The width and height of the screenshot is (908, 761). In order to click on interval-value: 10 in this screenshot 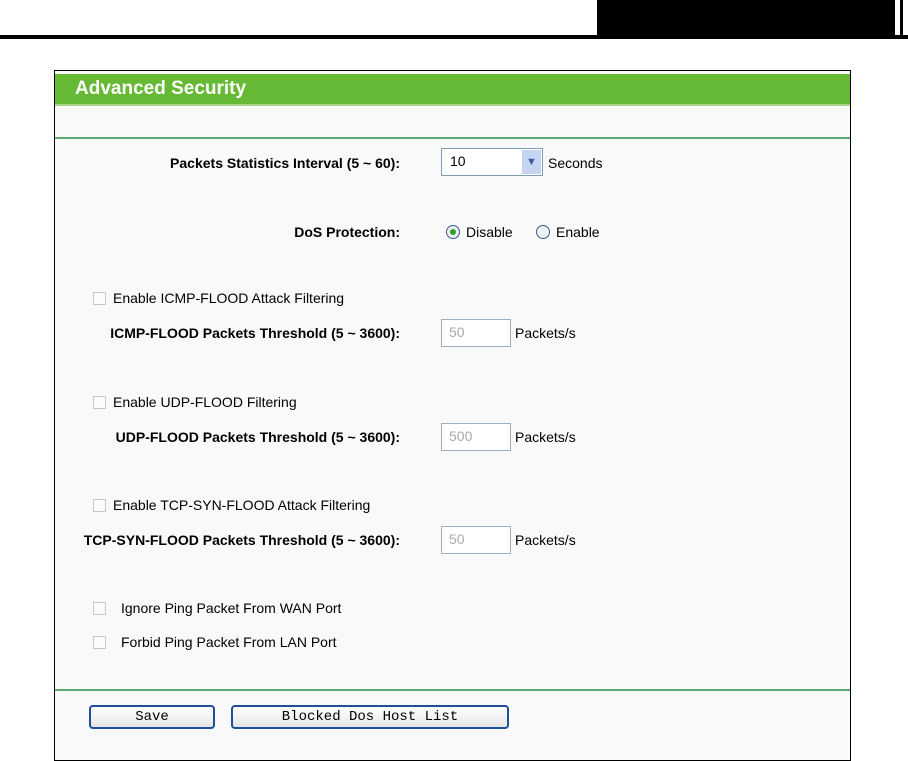, I will do `click(458, 161)`.